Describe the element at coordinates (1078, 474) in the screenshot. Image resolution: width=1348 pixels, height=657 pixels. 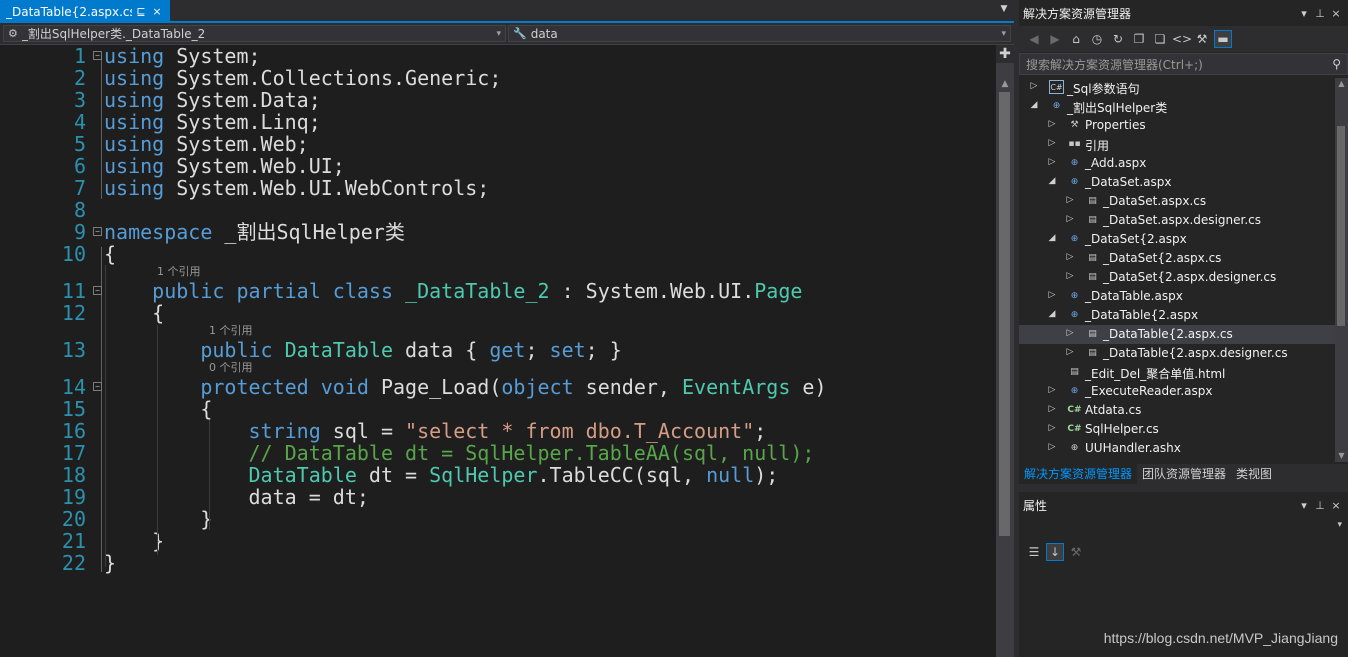
I see `panel-tab: 解决方案资源管理器` at that location.